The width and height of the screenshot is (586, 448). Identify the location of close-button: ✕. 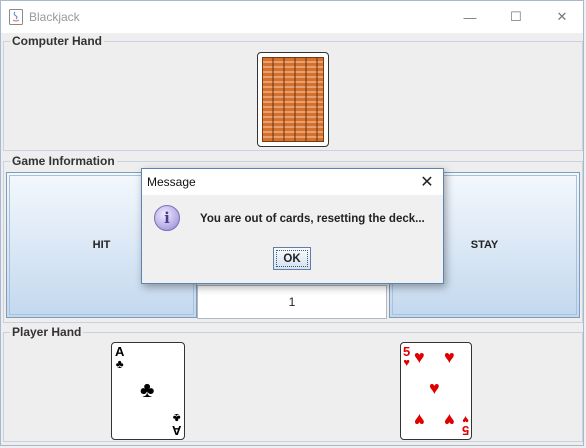
(562, 17).